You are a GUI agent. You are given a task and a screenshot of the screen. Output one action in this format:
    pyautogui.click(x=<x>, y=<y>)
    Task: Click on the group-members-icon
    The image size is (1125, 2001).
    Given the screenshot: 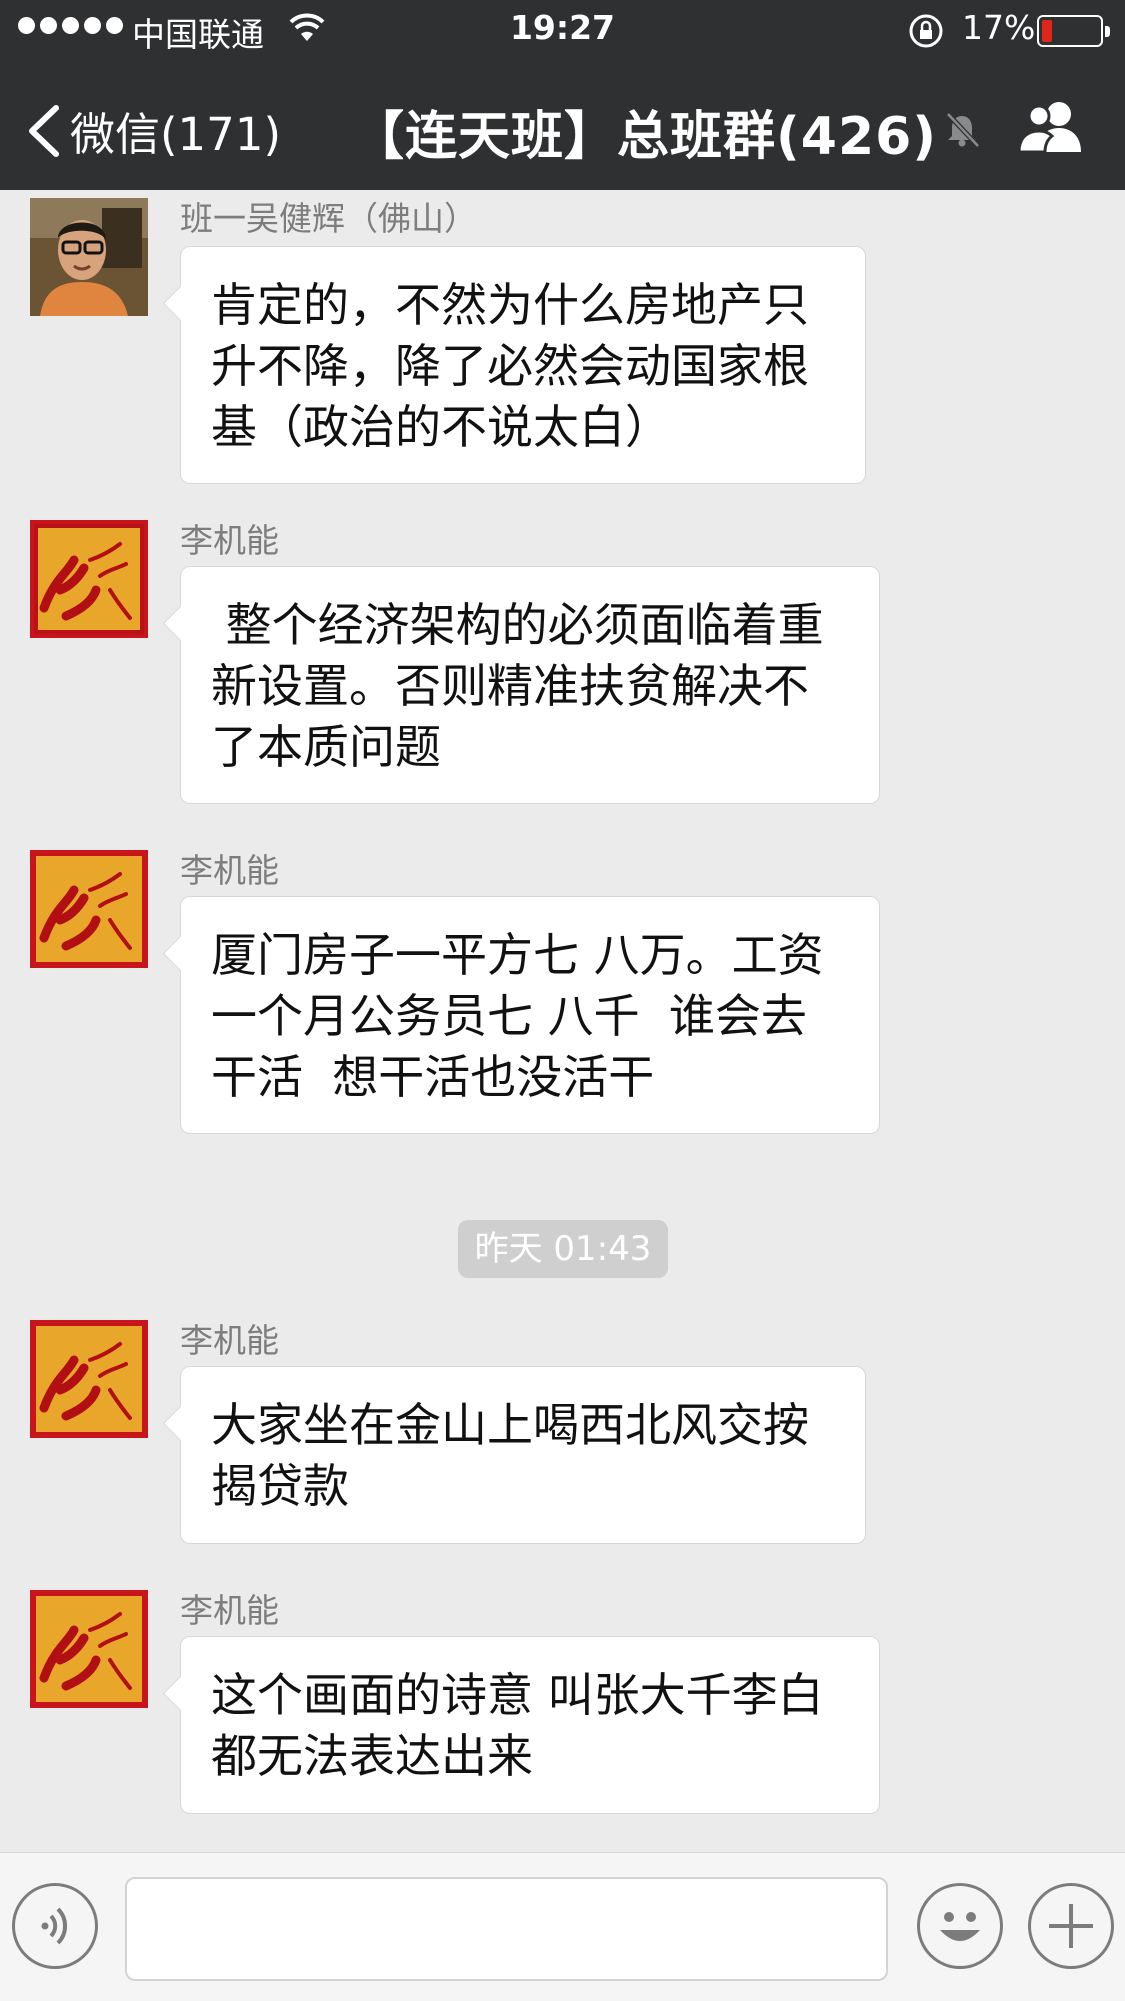 What is the action you would take?
    pyautogui.click(x=1051, y=128)
    